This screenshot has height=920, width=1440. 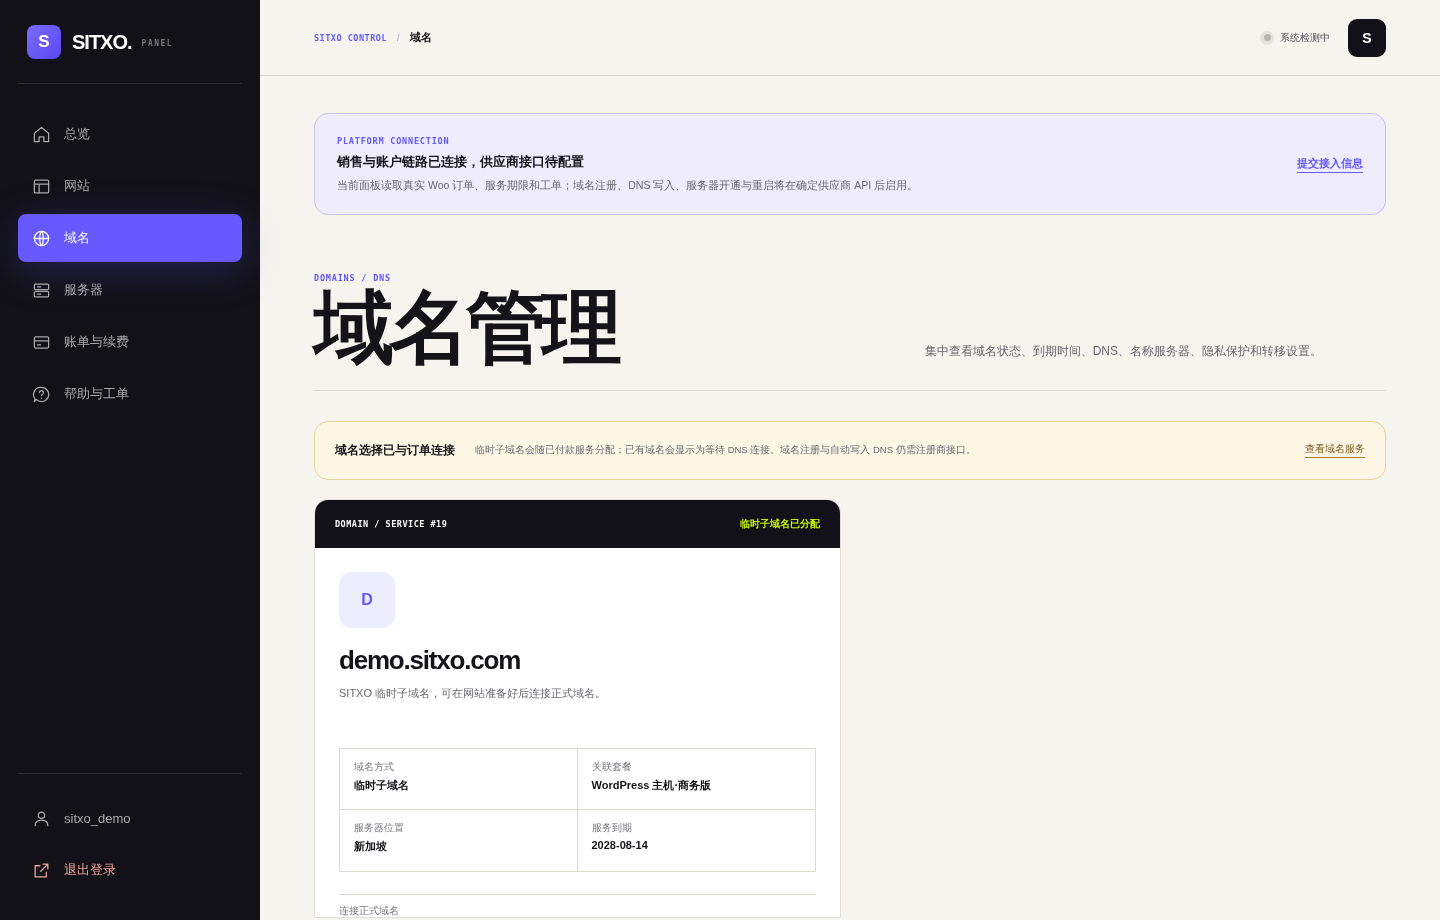 What do you see at coordinates (374, 767) in the screenshot?
I see `field-label: 域名方式` at bounding box center [374, 767].